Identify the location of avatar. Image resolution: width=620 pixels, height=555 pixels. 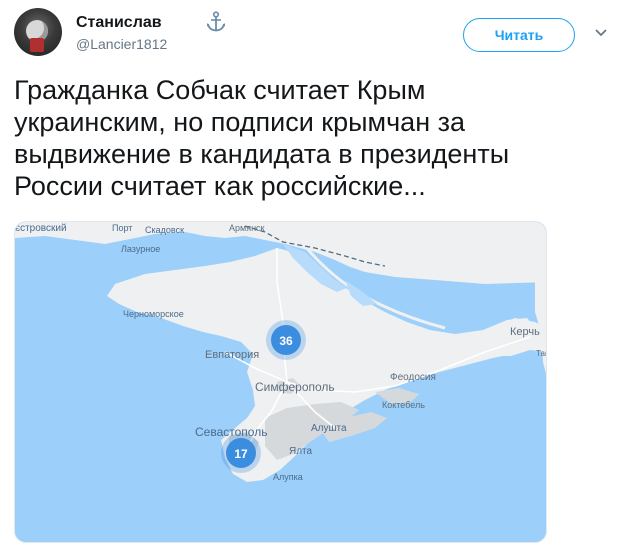
(38, 32).